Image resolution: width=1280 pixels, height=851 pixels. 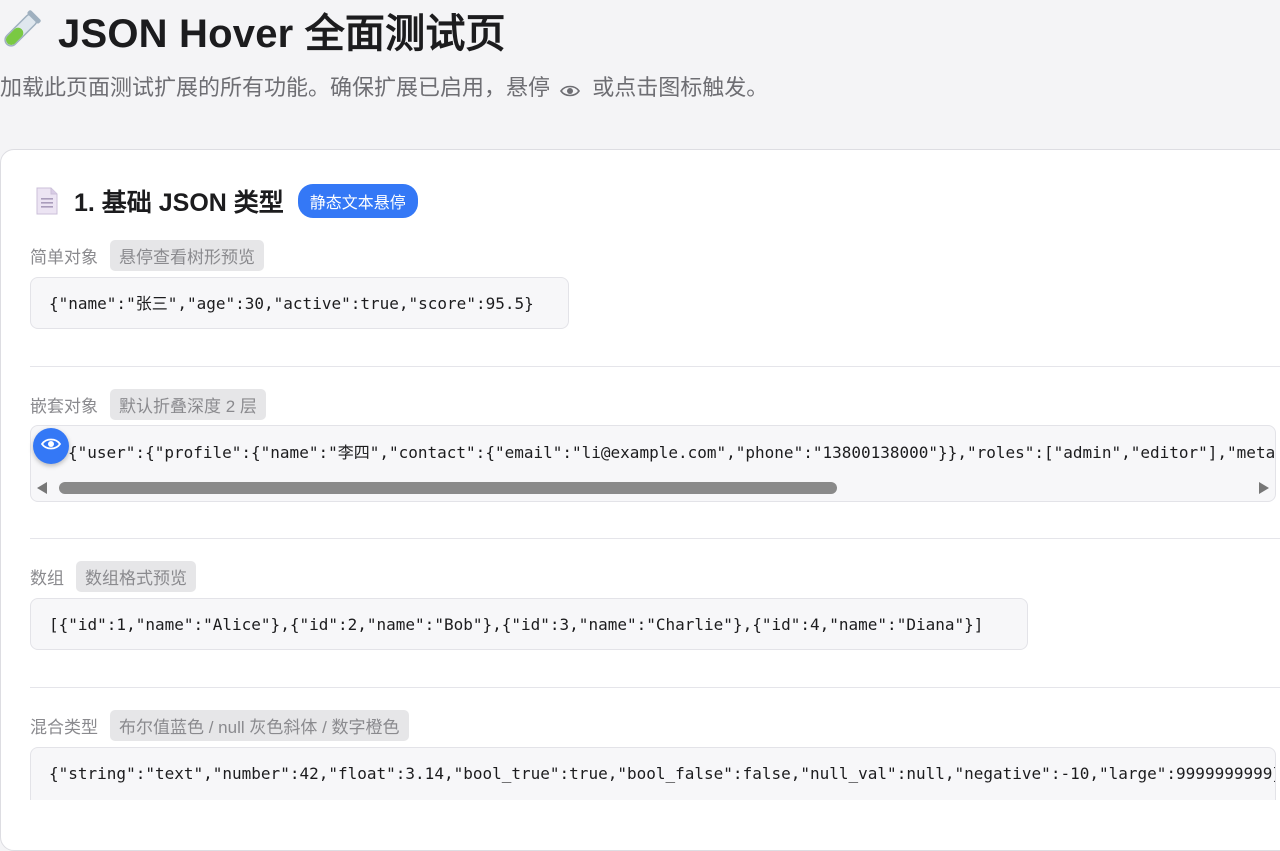 I want to click on scroll-right-arrow-icon, so click(x=1264, y=488).